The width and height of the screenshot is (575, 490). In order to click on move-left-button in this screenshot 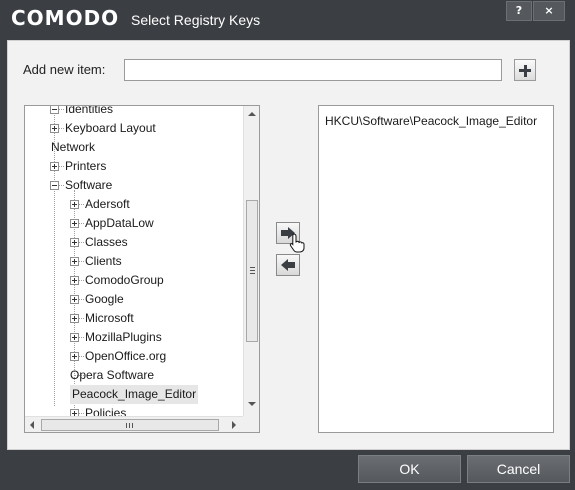, I will do `click(288, 265)`.